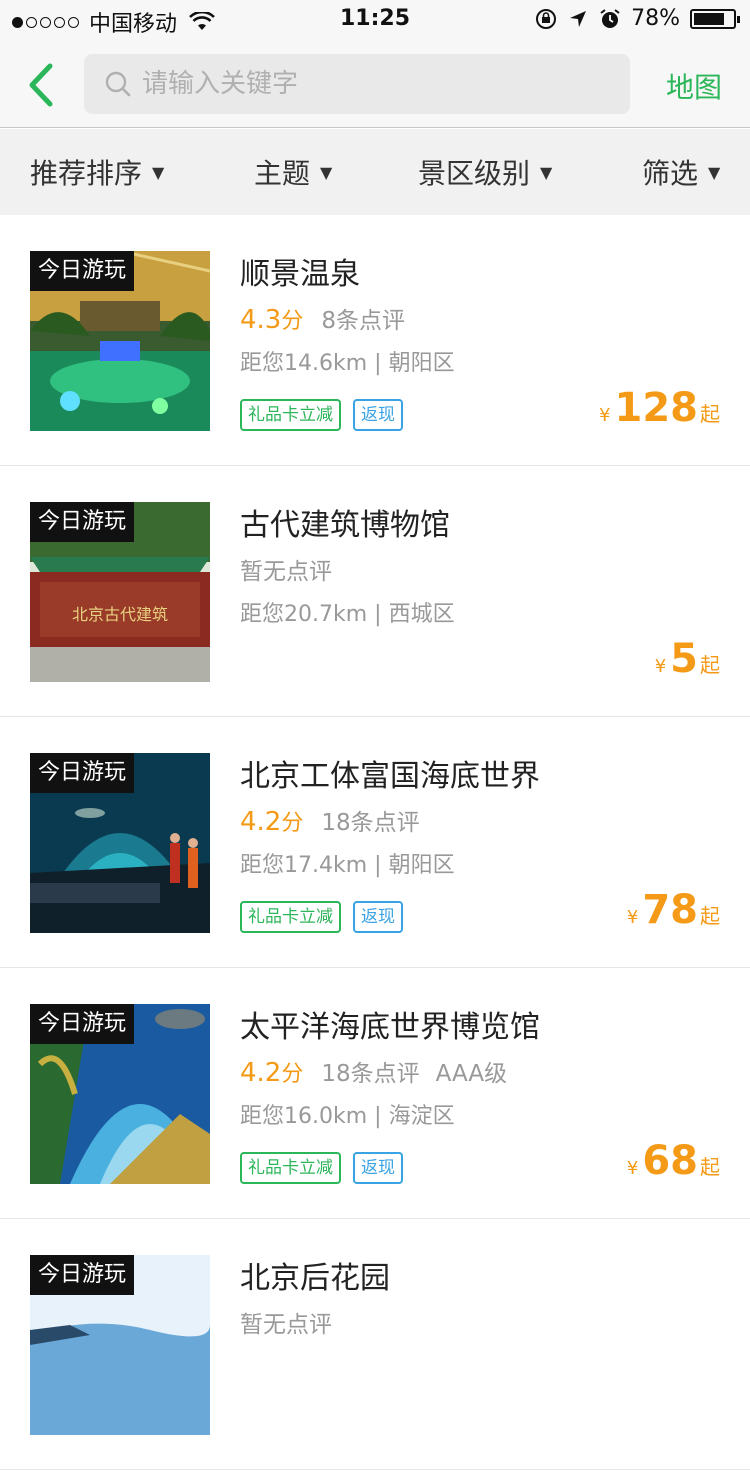 The width and height of the screenshot is (750, 1470). Describe the element at coordinates (304, 865) in the screenshot. I see `distance-text: 距您17.4km` at that location.